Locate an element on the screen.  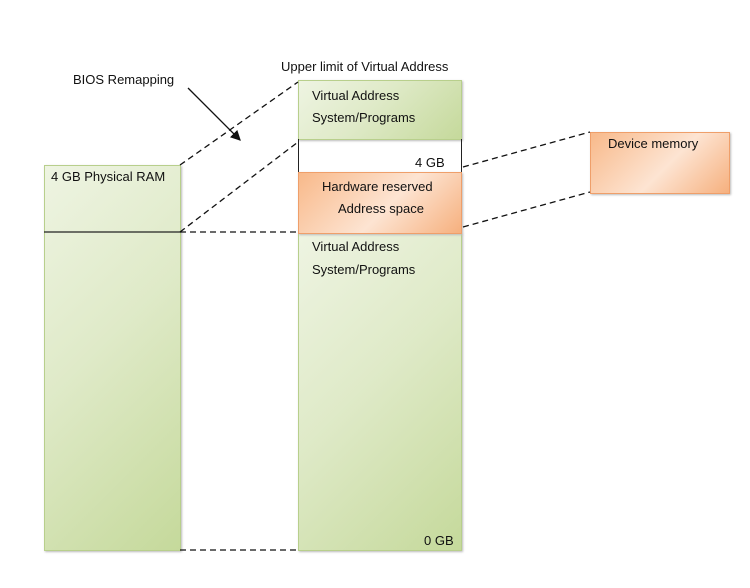
virtual-top-line2: System/Programs is located at coordinates (364, 117).